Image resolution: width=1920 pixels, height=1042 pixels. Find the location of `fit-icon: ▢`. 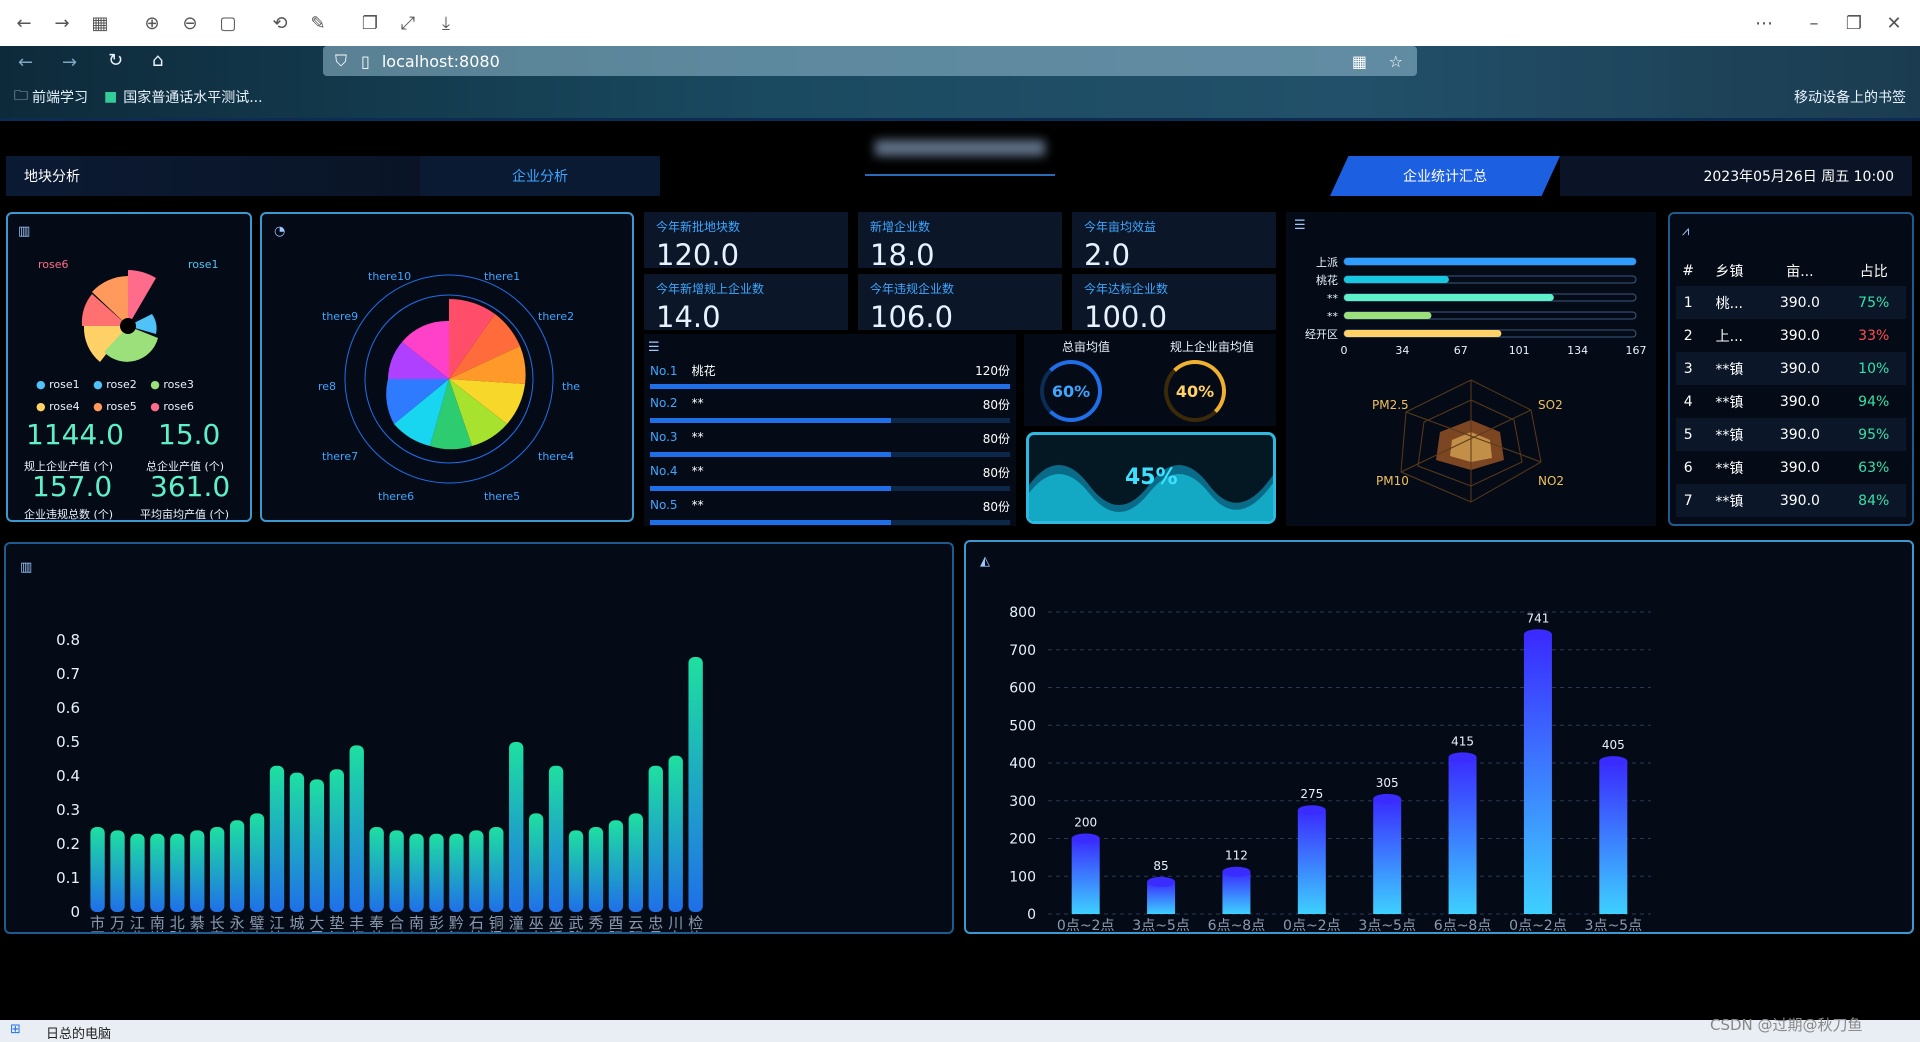

fit-icon: ▢ is located at coordinates (228, 23).